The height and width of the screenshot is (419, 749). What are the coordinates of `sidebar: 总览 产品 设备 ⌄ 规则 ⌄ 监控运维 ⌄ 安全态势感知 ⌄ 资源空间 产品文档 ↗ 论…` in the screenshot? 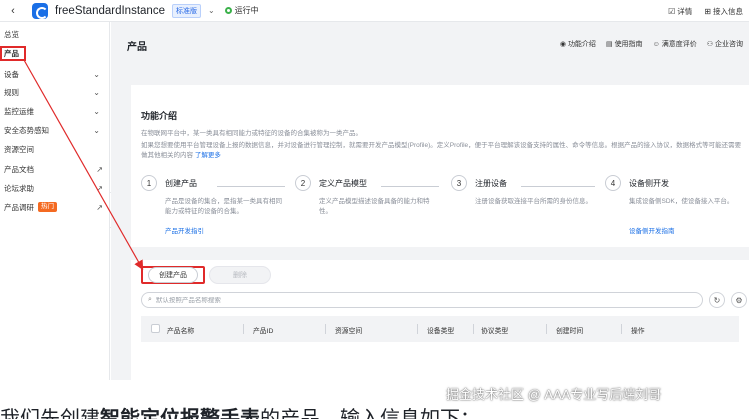 It's located at (55, 201).